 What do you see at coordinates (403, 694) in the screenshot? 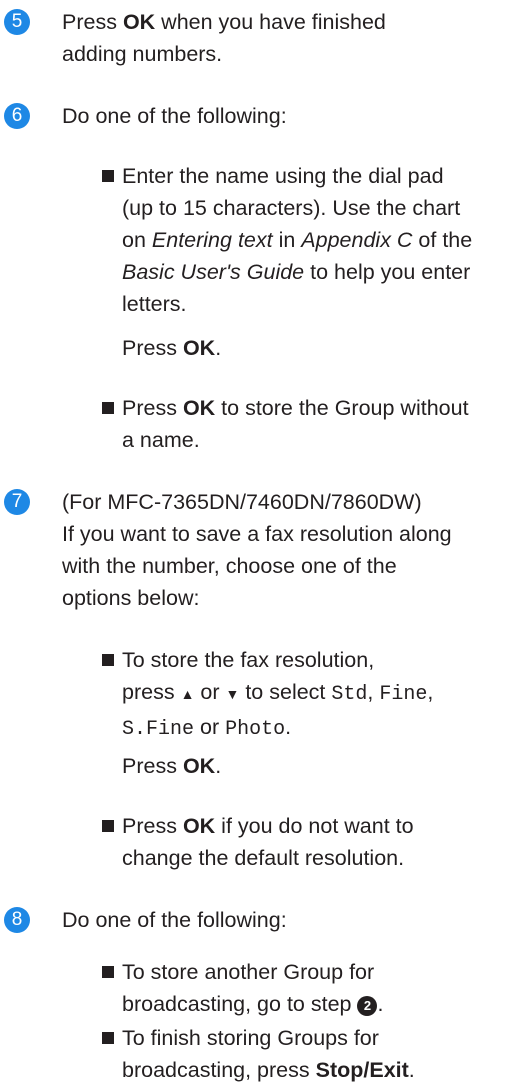
I see `option-fine: Fine` at bounding box center [403, 694].